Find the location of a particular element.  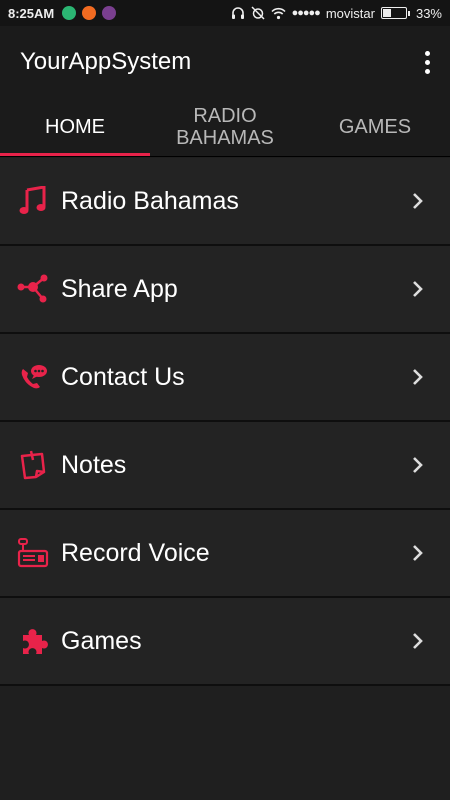

signal-strength-icon: ●●●●● is located at coordinates (306, 13).